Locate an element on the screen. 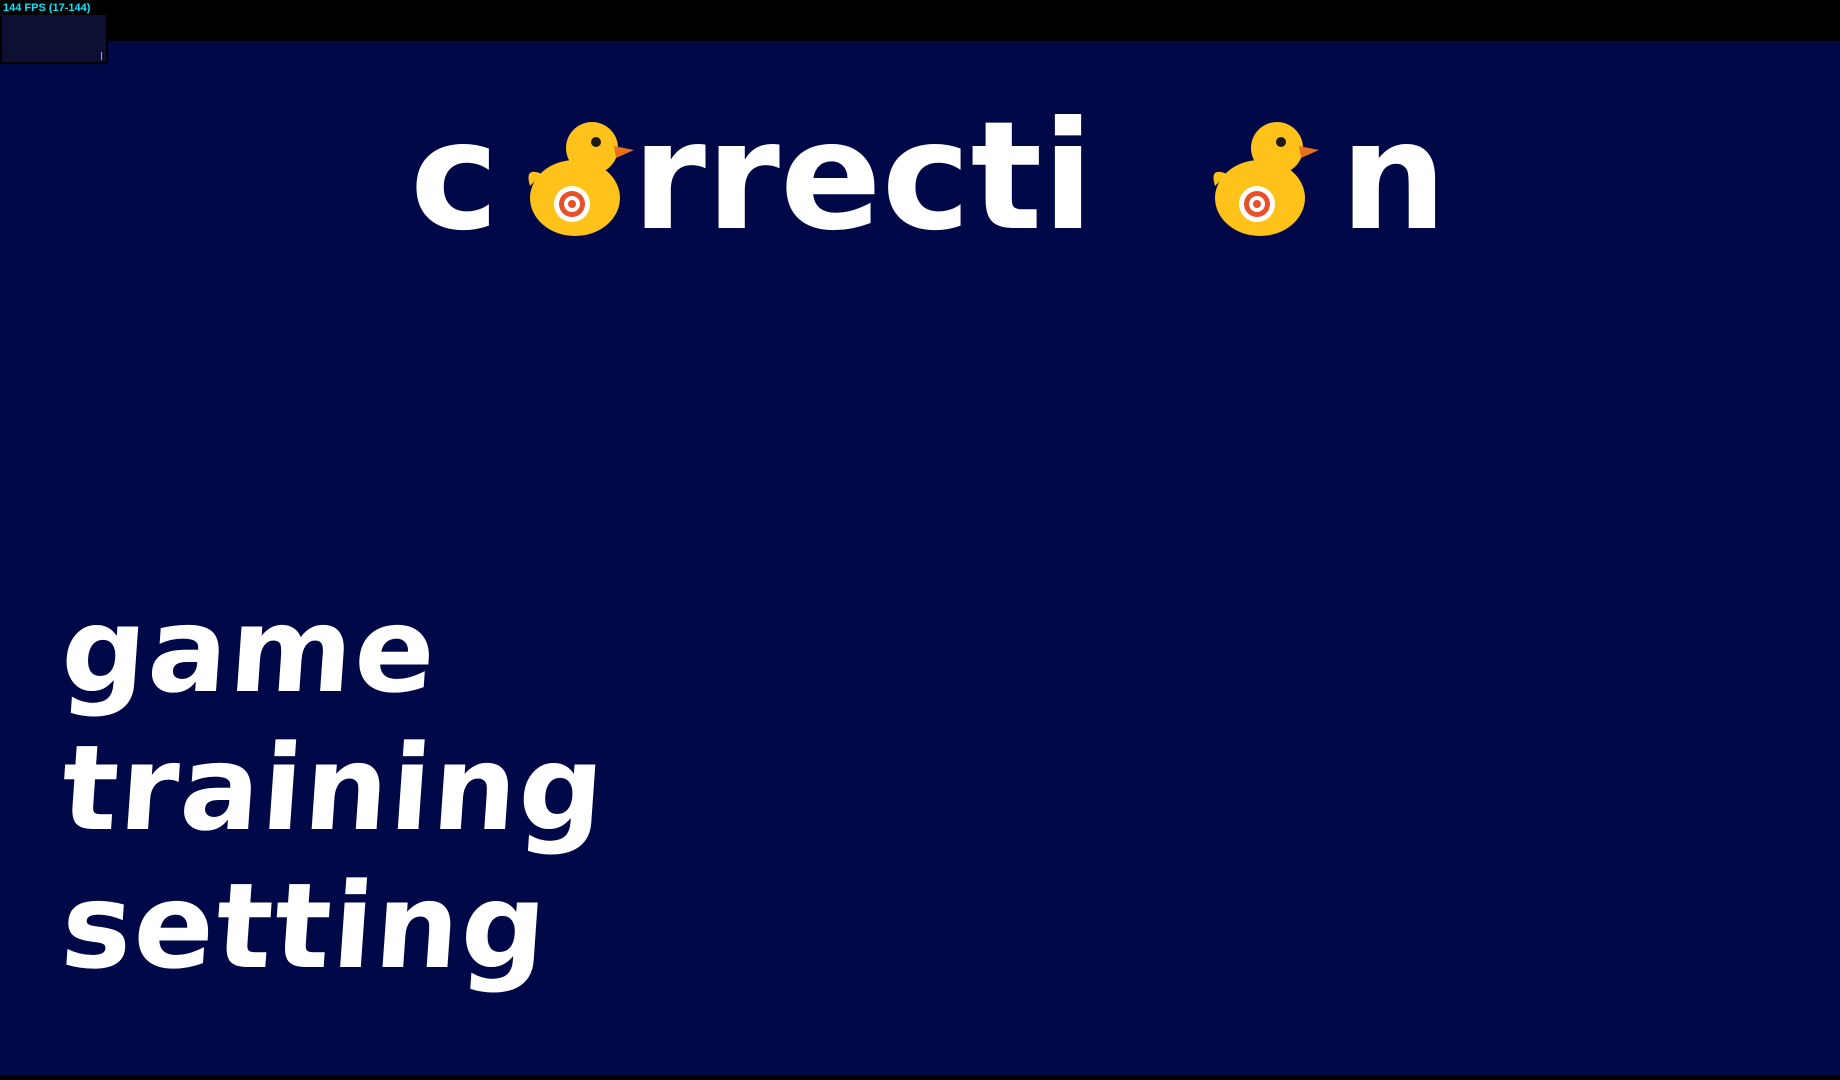 This screenshot has height=1080, width=1840. title-letters-middle: rrecti is located at coordinates (863, 176).